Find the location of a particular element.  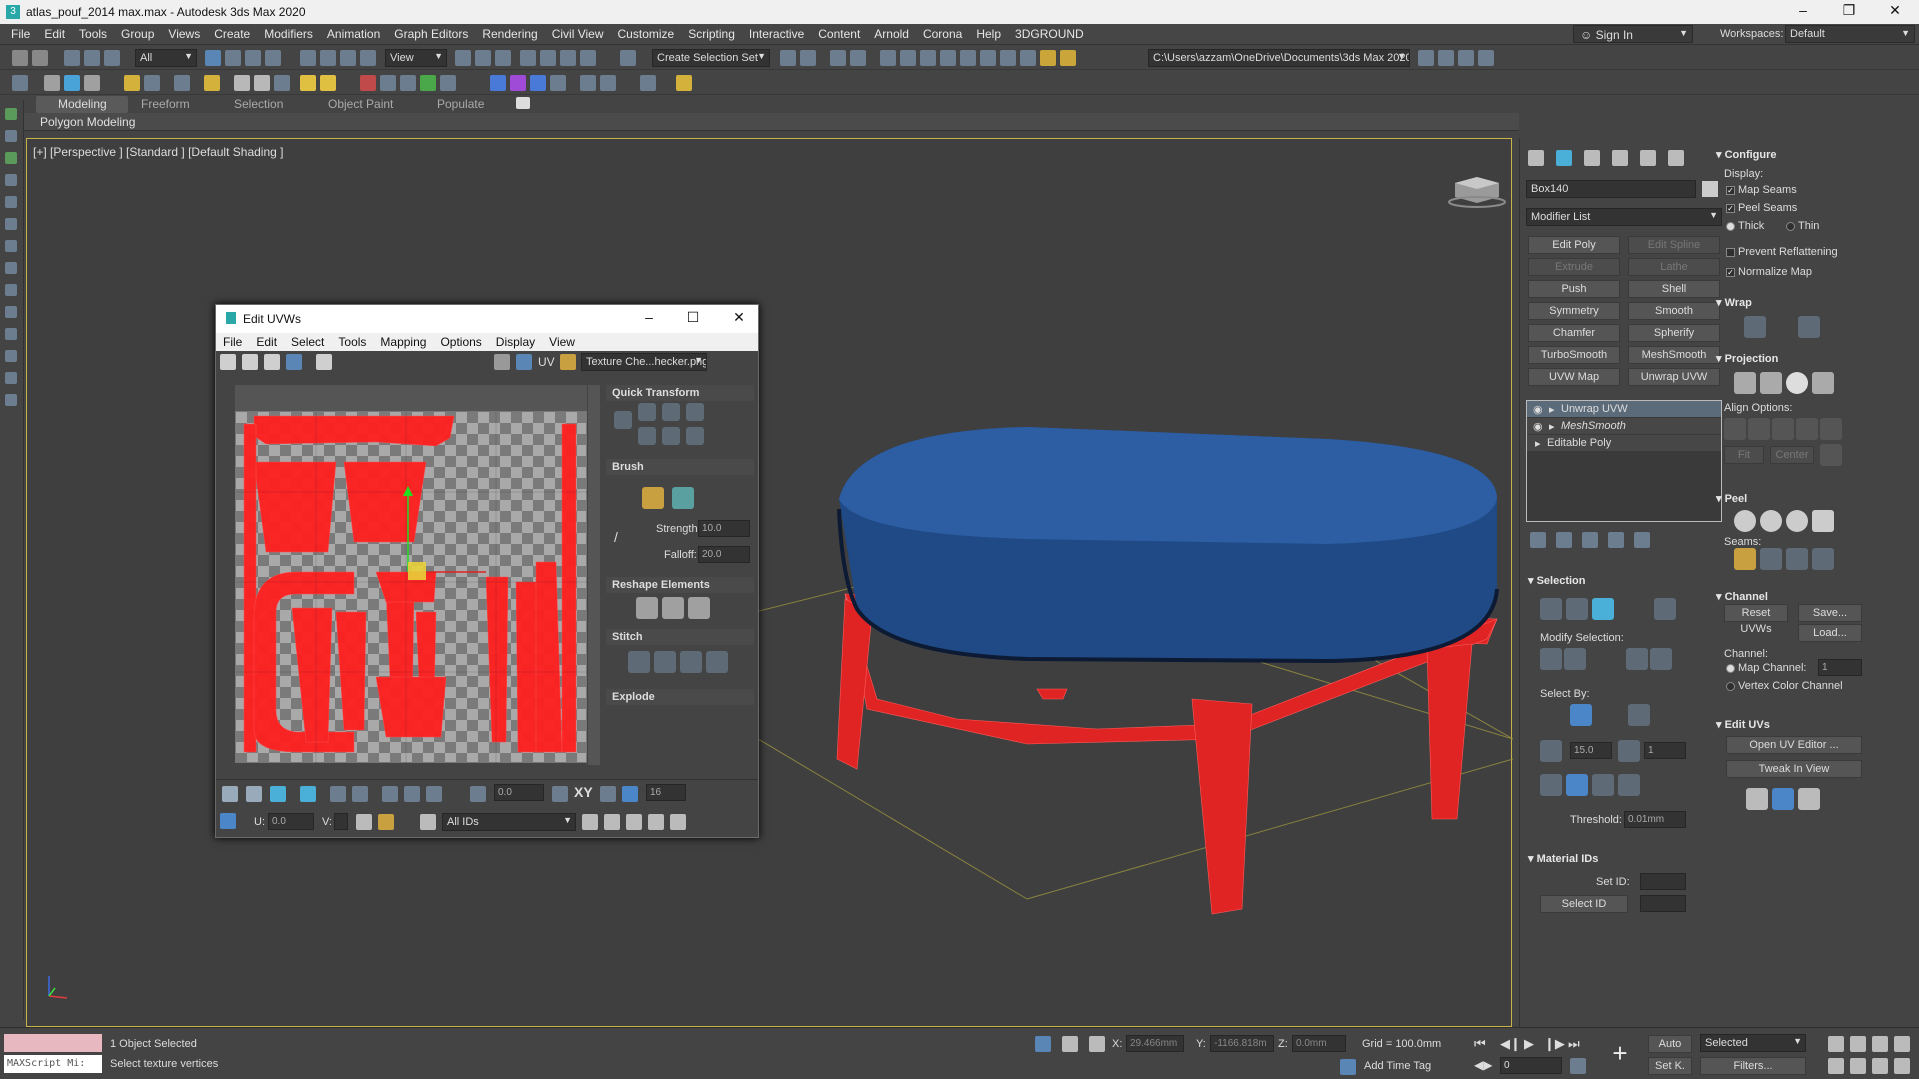

save-project-icon is located at coordinates (1446, 58).